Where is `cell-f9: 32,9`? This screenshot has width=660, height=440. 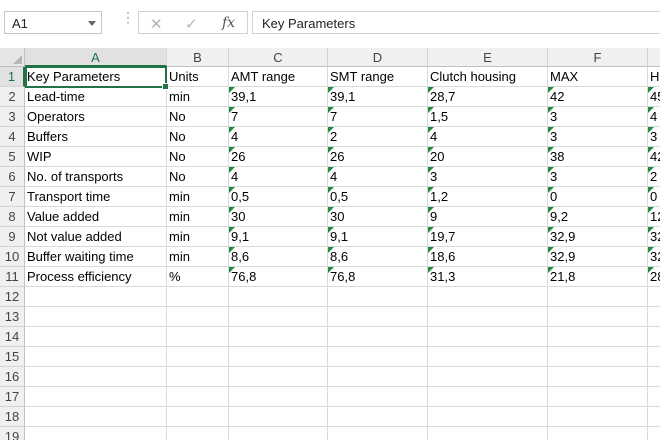
cell-f9: 32,9 is located at coordinates (598, 237).